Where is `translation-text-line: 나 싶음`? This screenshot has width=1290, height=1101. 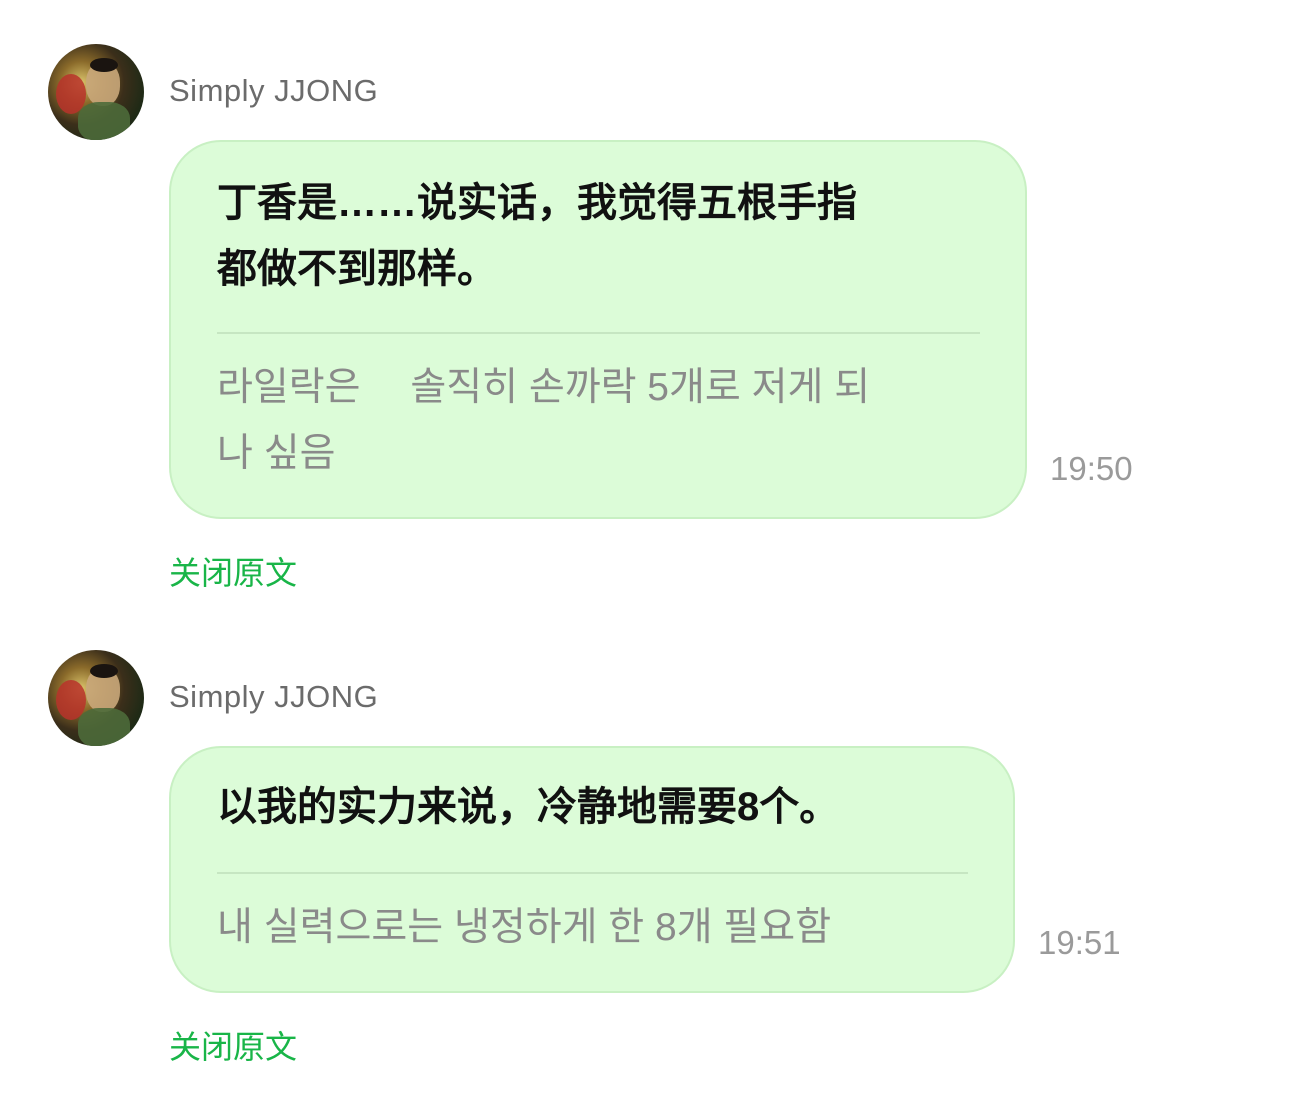
translation-text-line: 나 싶음 is located at coordinates (276, 453).